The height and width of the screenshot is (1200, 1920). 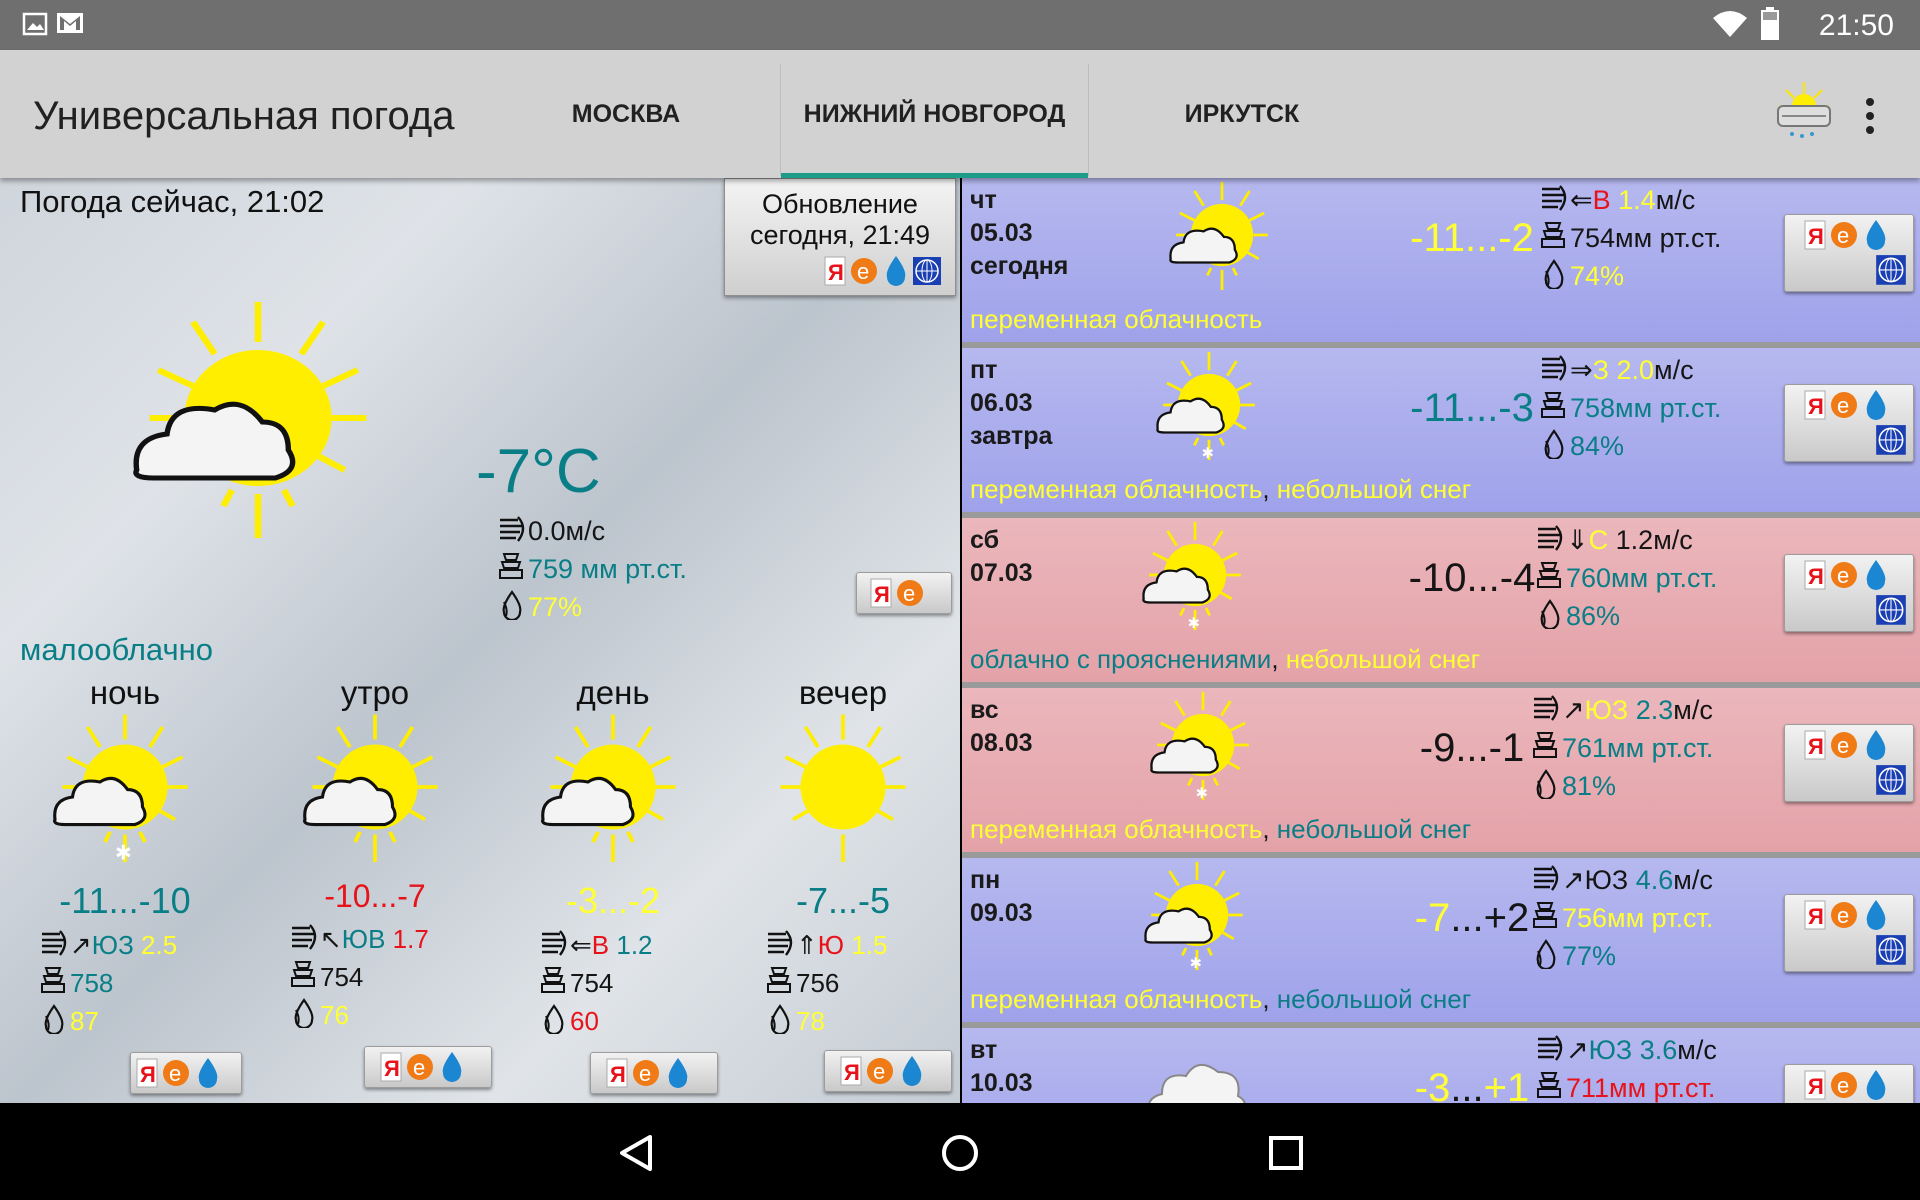 What do you see at coordinates (1286, 1153) in the screenshot?
I see `recents-icon` at bounding box center [1286, 1153].